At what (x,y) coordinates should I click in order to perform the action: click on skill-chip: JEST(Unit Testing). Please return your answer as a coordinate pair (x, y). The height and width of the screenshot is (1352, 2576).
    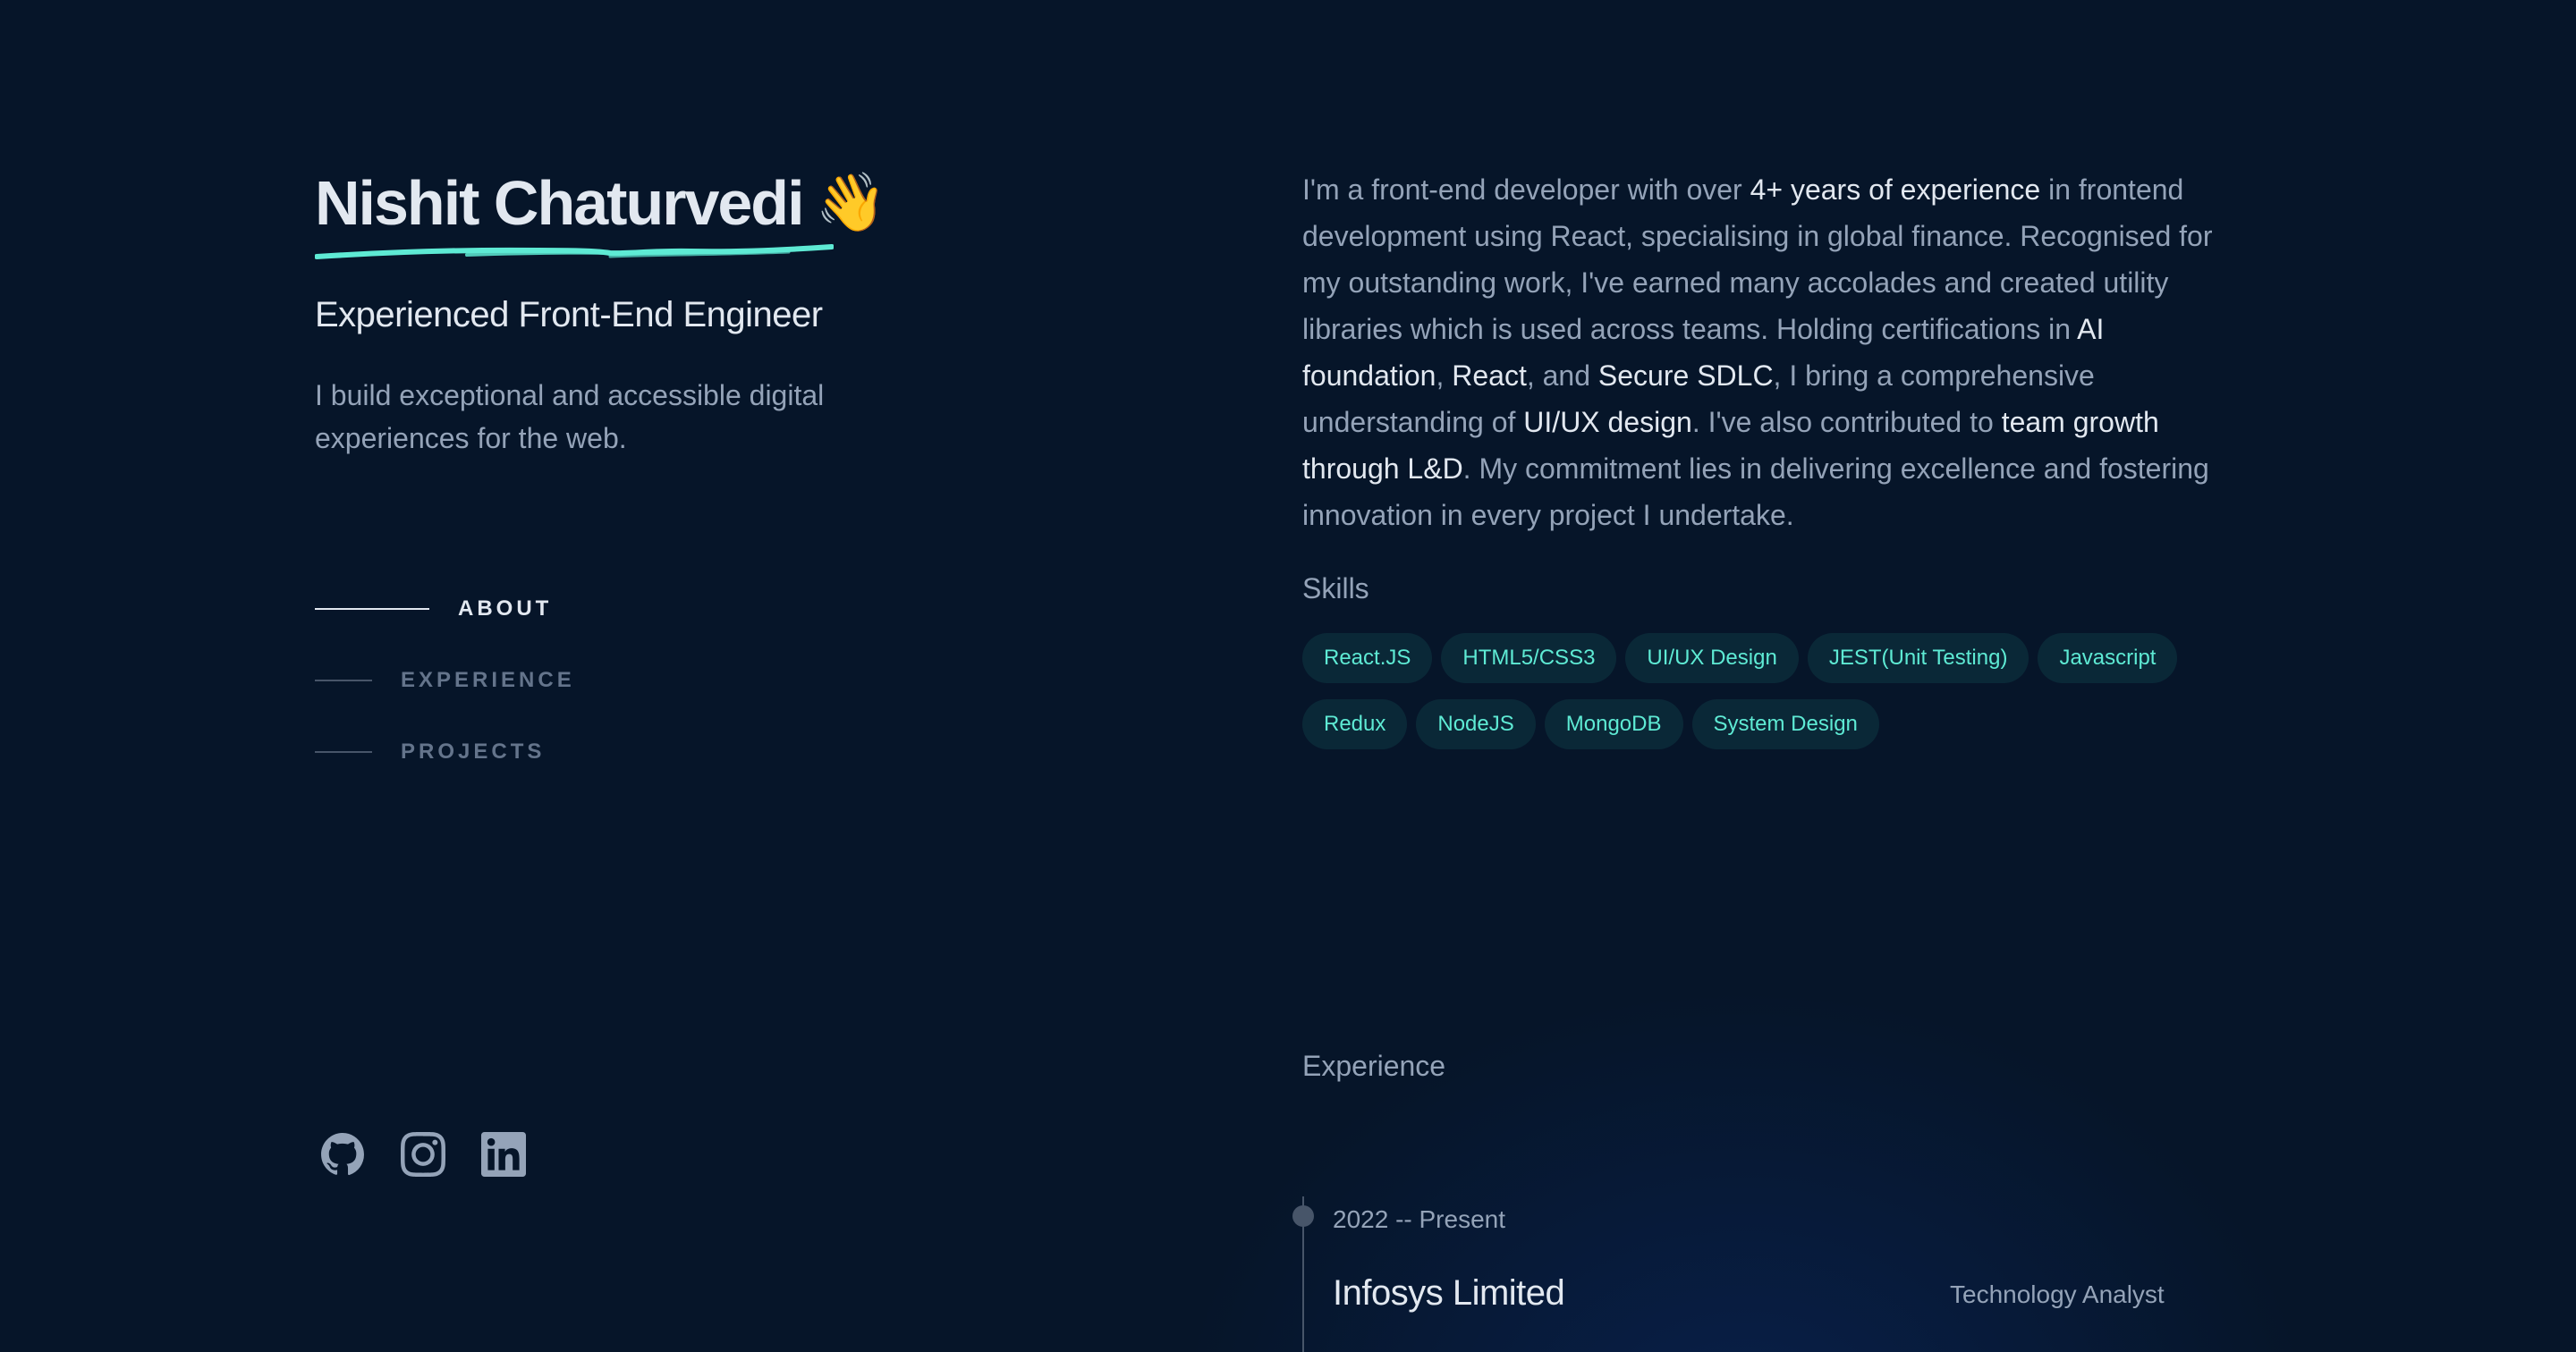
    Looking at the image, I should click on (1918, 658).